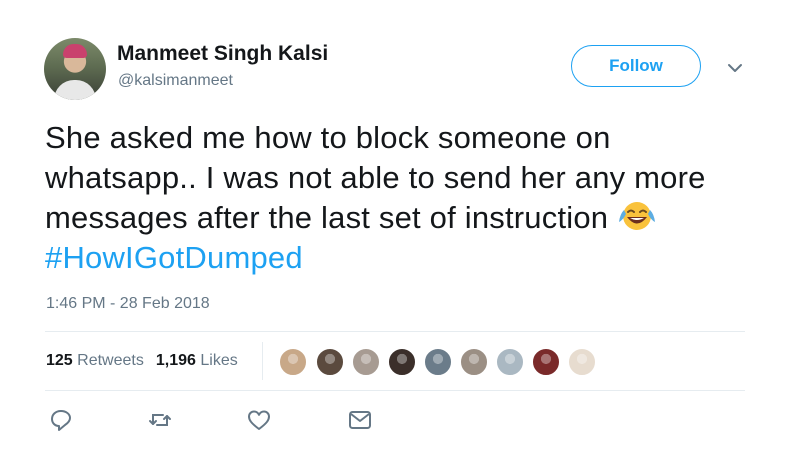 The height and width of the screenshot is (466, 793). I want to click on chevron-down-icon, so click(735, 68).